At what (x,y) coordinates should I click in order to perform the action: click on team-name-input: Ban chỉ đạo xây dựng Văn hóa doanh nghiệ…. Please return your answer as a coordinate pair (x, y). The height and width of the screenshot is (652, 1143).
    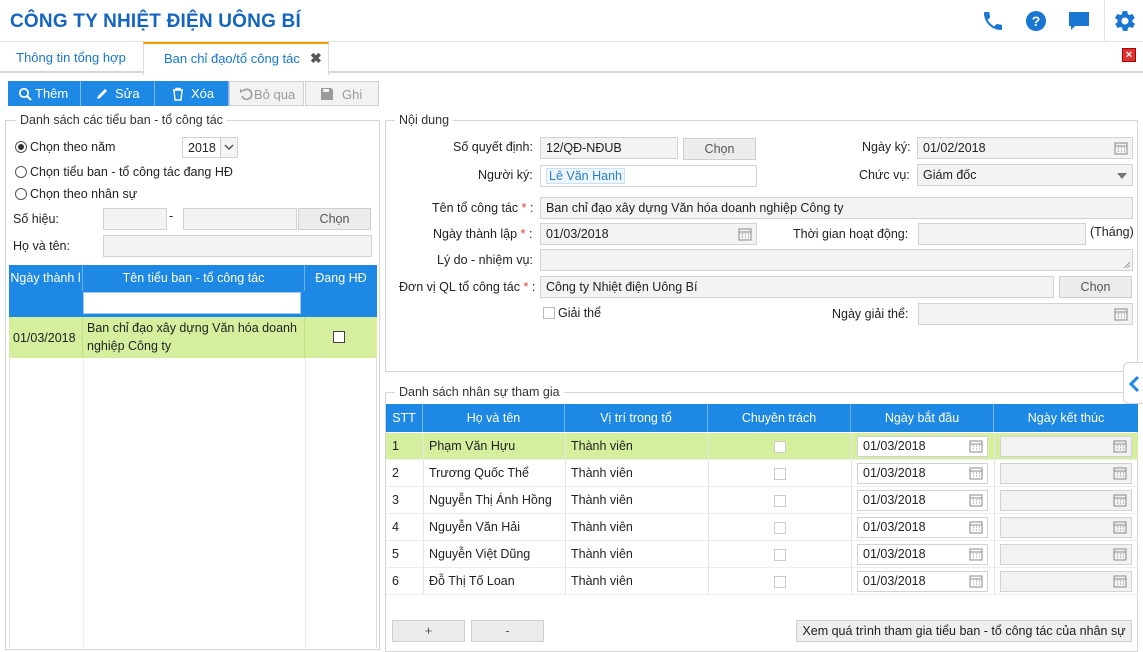
    Looking at the image, I should click on (836, 208).